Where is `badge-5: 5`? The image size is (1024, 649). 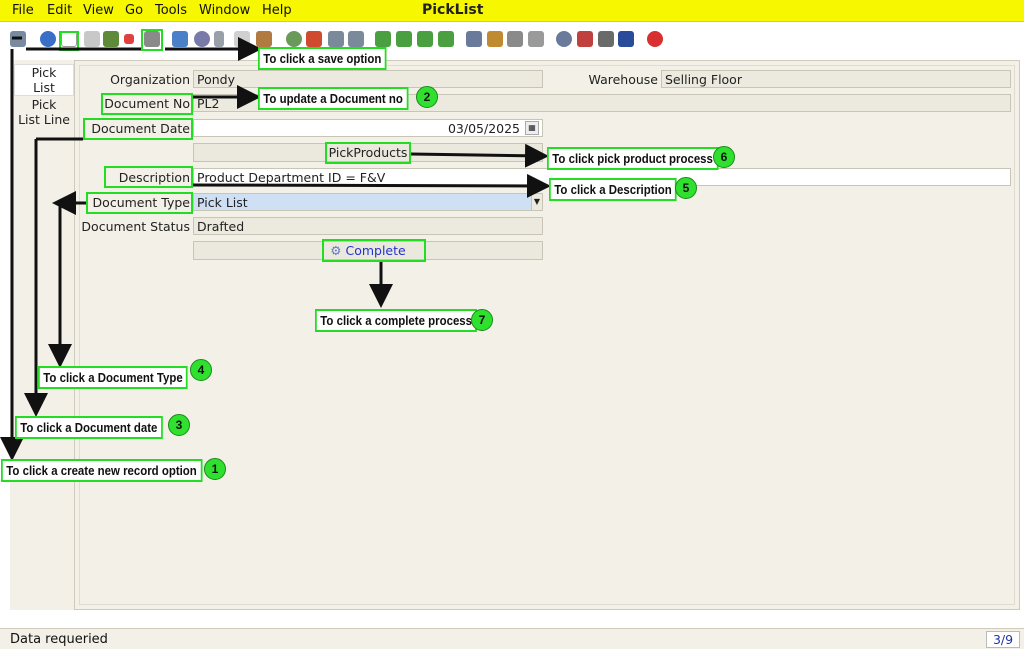
badge-5: 5 is located at coordinates (686, 188).